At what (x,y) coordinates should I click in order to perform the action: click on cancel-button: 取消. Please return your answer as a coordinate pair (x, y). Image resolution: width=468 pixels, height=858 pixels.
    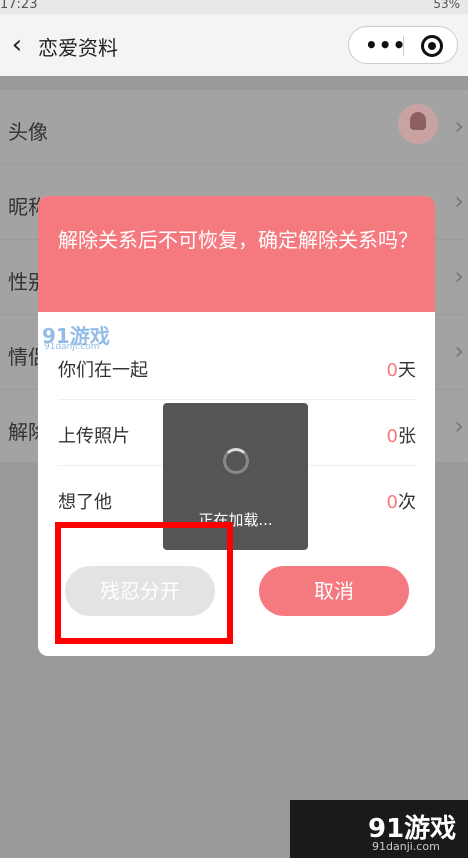
    Looking at the image, I should click on (334, 591).